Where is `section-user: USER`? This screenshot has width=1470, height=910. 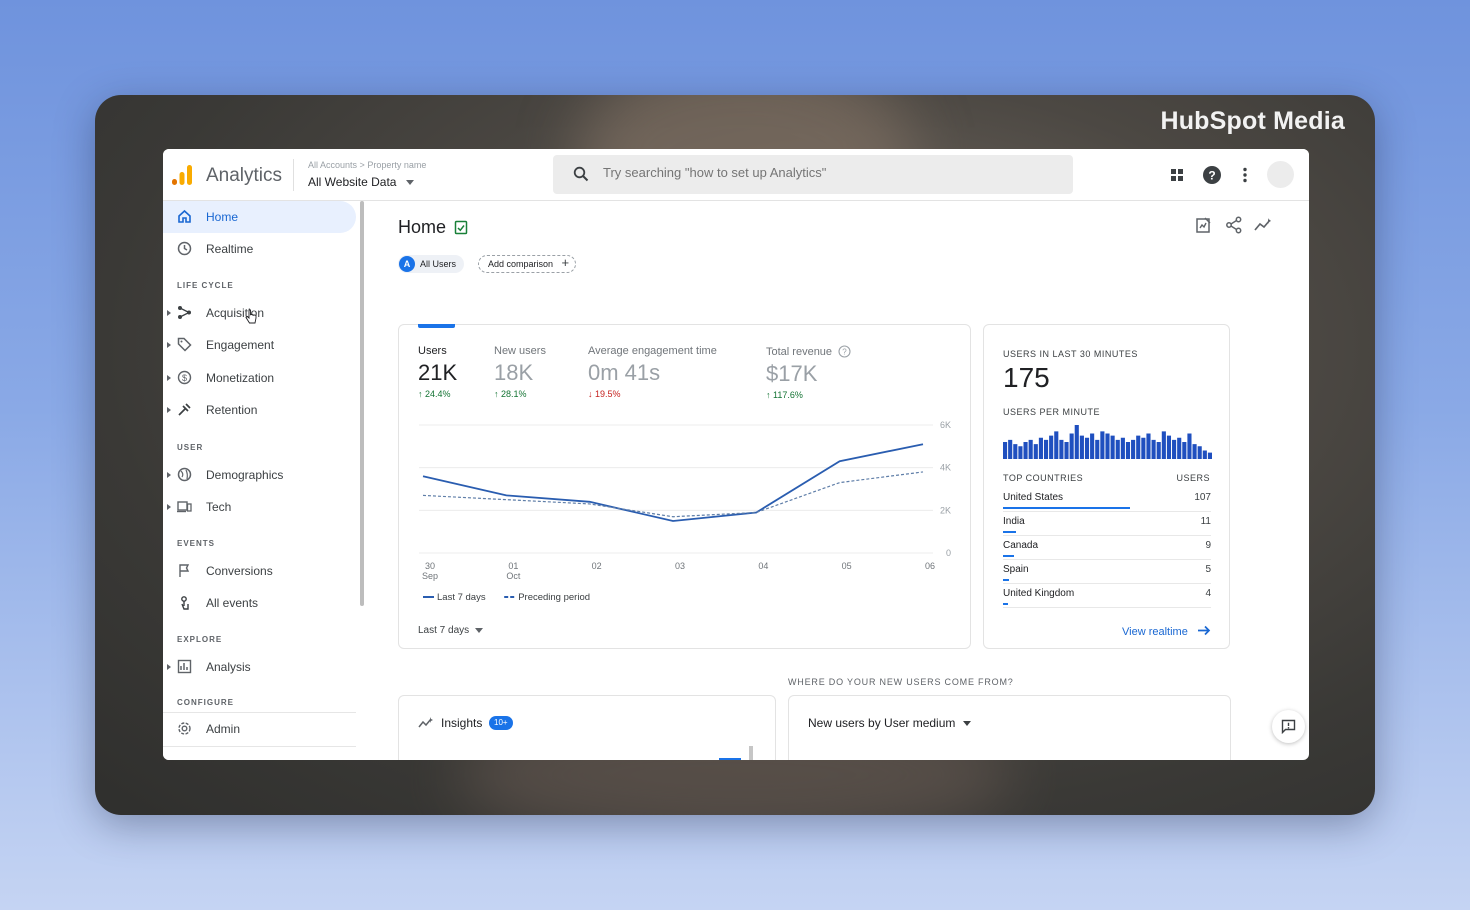 section-user: USER is located at coordinates (190, 447).